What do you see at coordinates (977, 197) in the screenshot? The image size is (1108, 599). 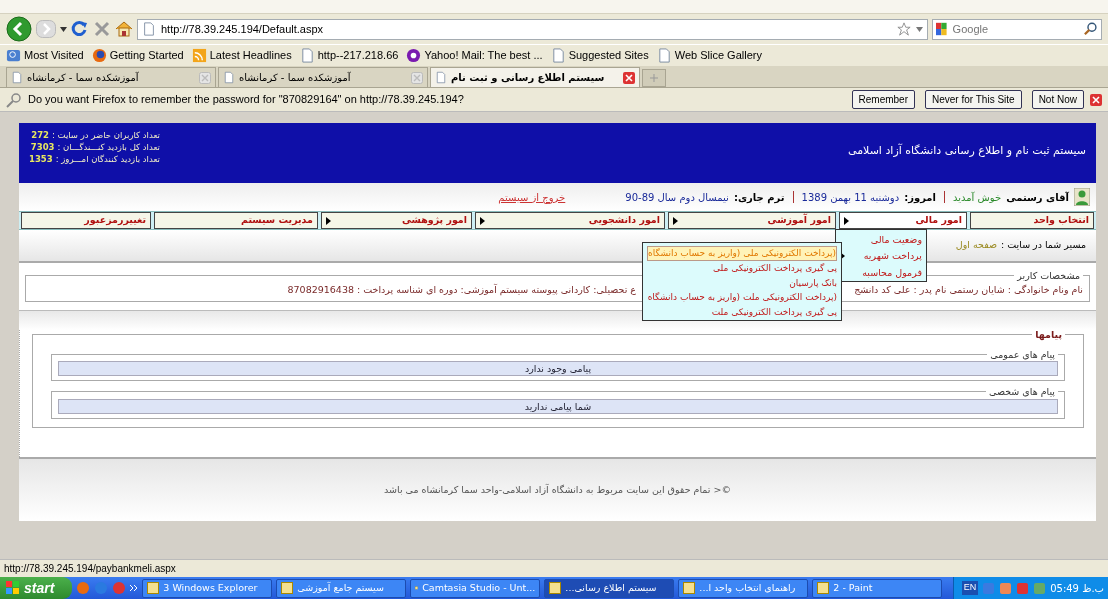 I see `greeting-text: خوش آمدید` at bounding box center [977, 197].